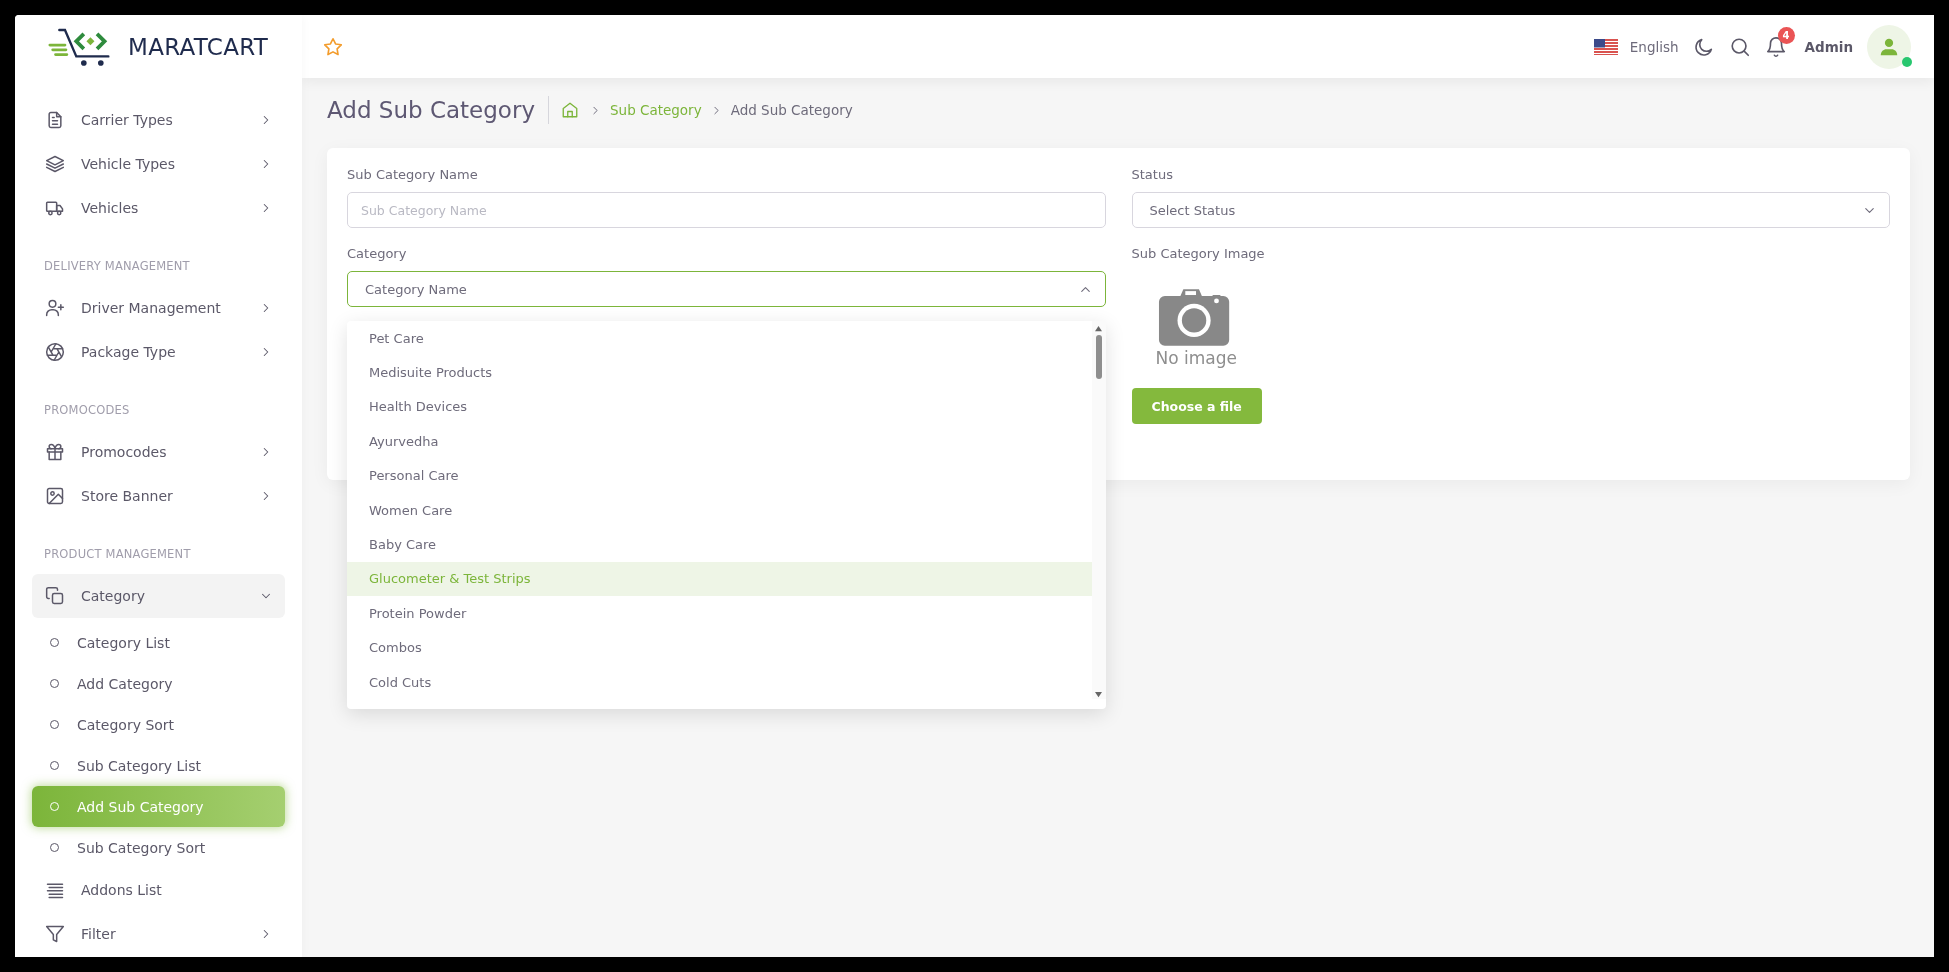 The height and width of the screenshot is (972, 1949). What do you see at coordinates (158, 683) in the screenshot?
I see `sidebar-subitem: Add Category` at bounding box center [158, 683].